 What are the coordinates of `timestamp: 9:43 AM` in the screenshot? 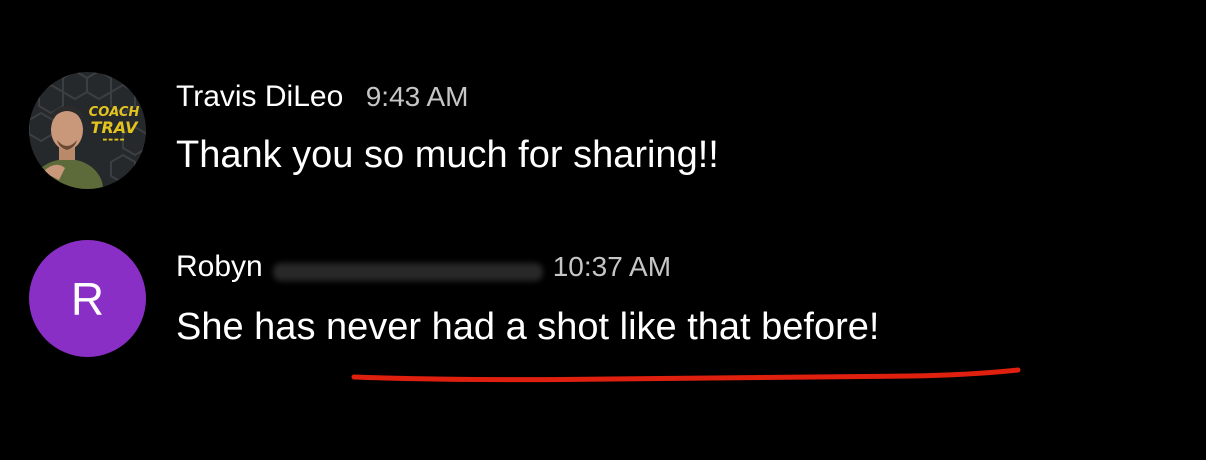 It's located at (417, 96).